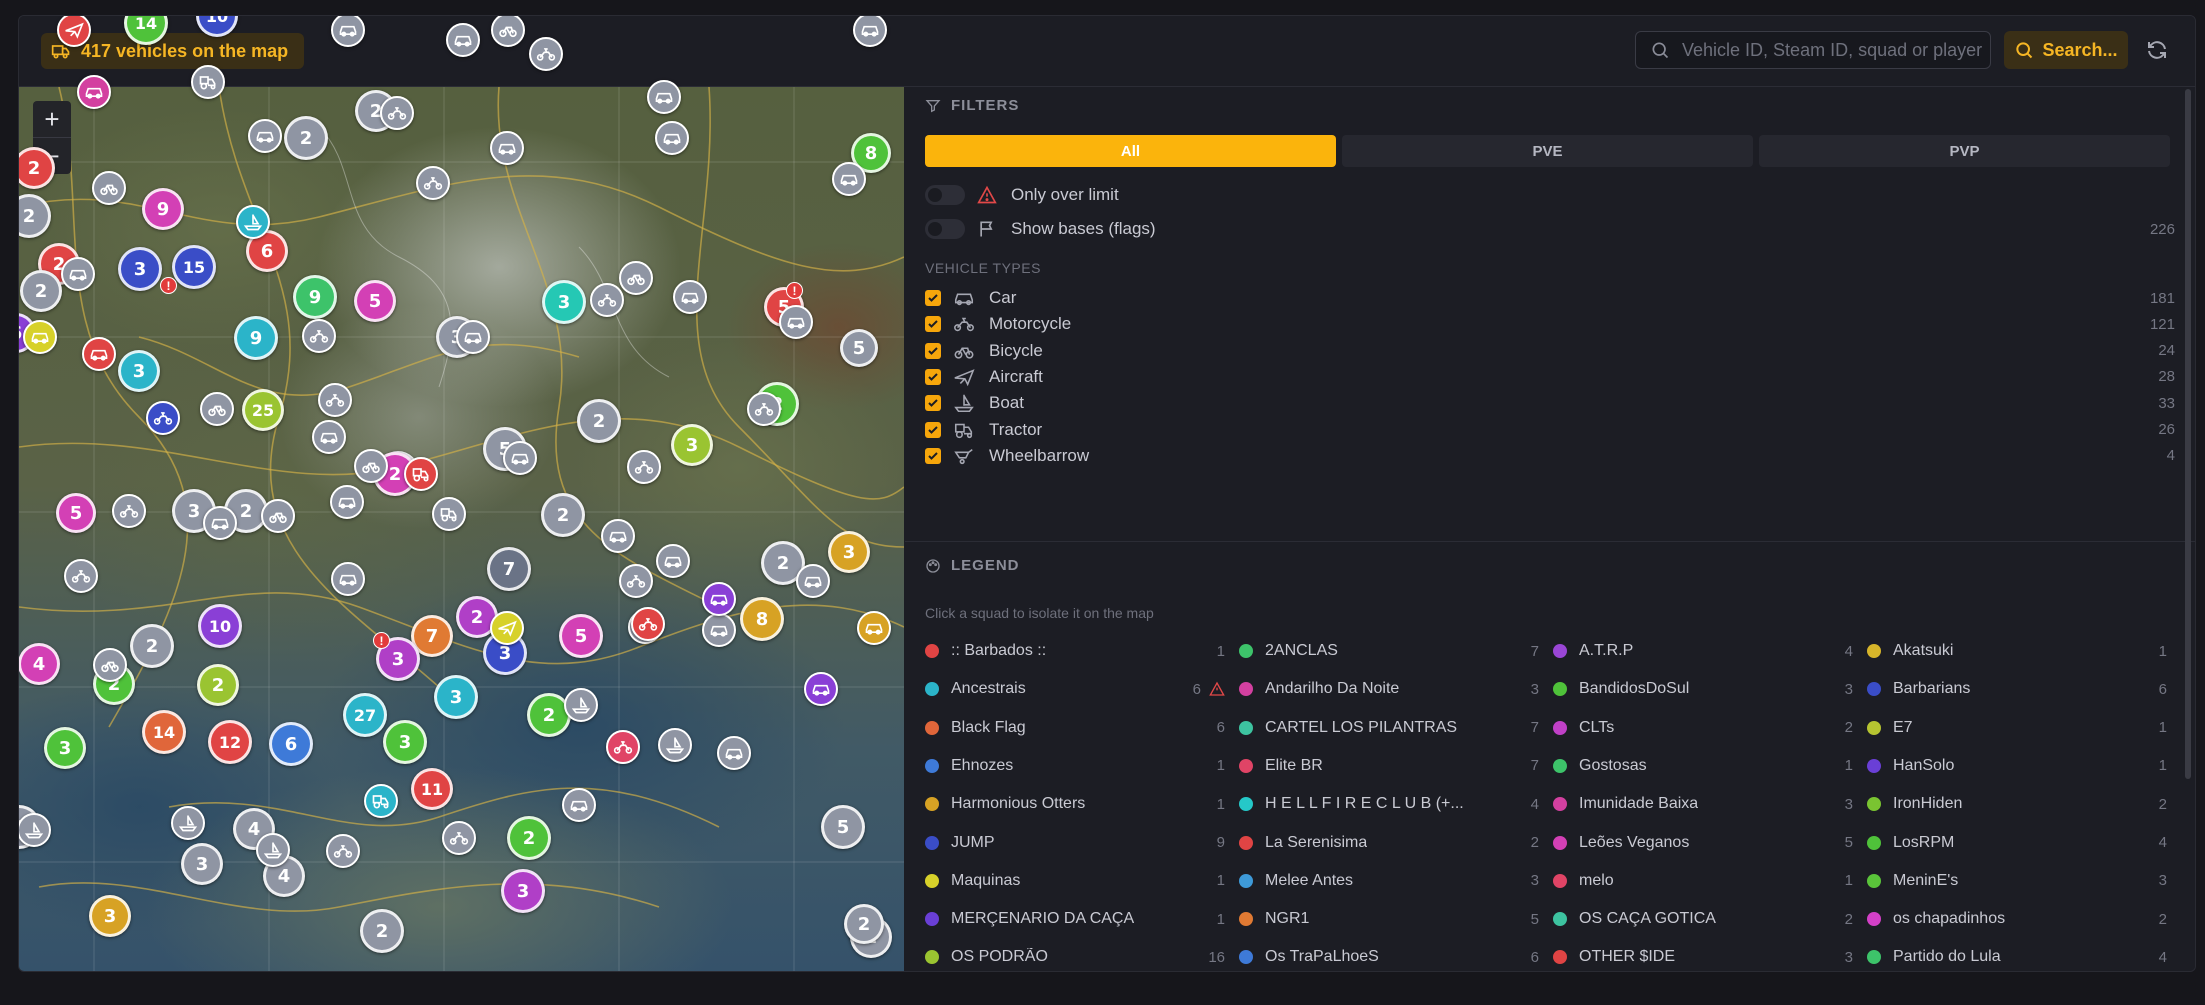  I want to click on legend-squad-item: JUMP 9, so click(1075, 843).